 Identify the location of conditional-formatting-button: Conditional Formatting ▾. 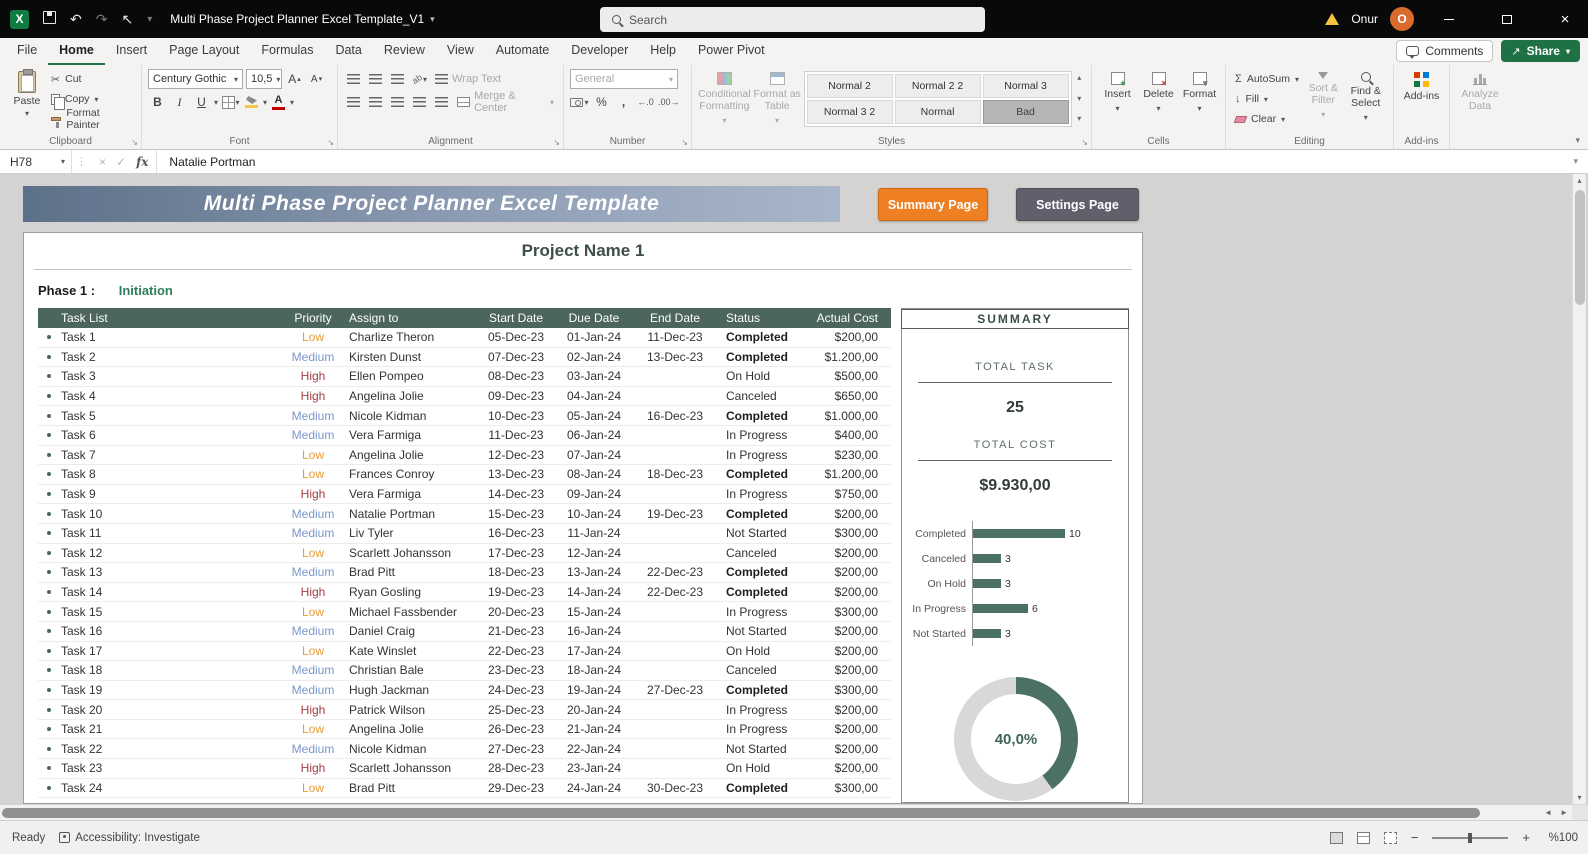
(724, 101).